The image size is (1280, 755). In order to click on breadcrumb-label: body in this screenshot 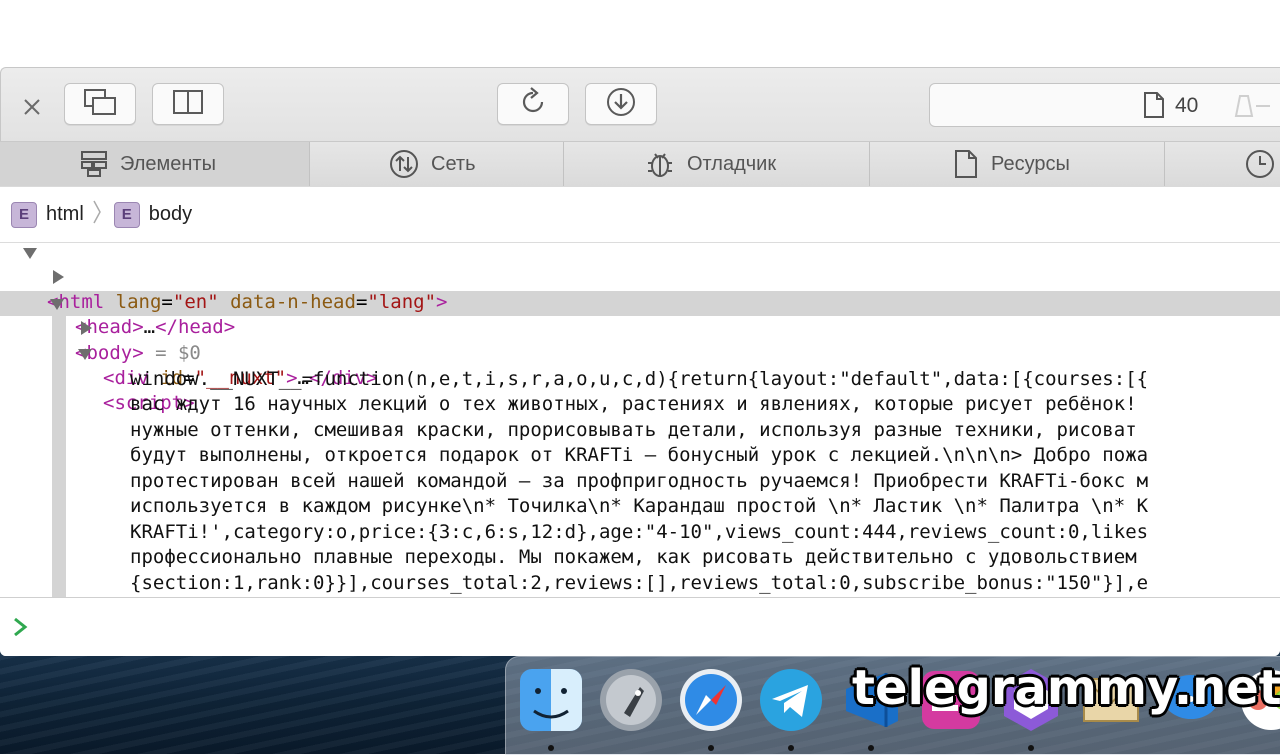, I will do `click(170, 214)`.